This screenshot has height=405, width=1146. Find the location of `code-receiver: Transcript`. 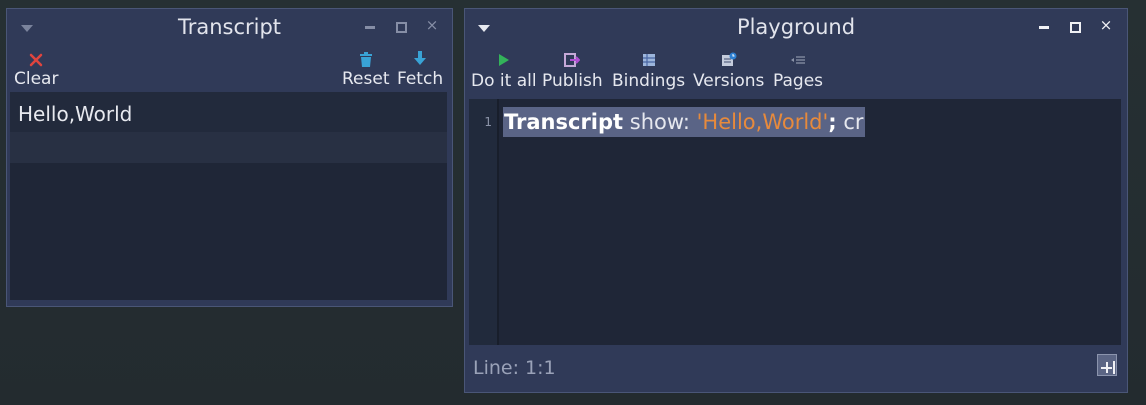

code-receiver: Transcript is located at coordinates (564, 122).